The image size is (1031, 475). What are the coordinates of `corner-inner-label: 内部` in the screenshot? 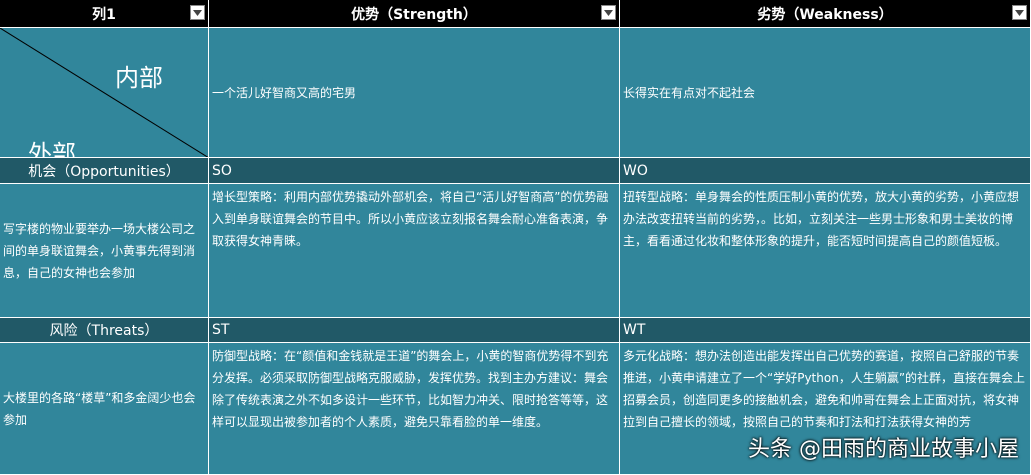 It's located at (139, 78).